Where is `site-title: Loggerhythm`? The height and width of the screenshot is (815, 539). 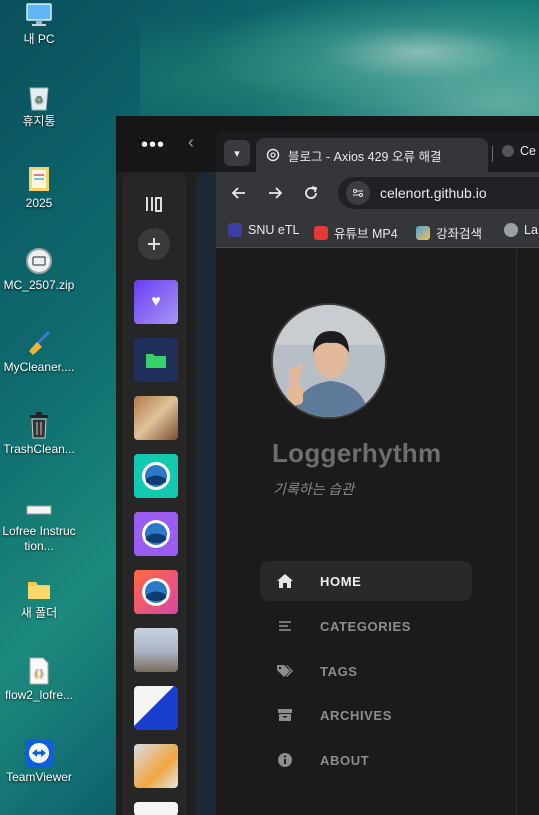
site-title: Loggerhythm is located at coordinates (356, 453).